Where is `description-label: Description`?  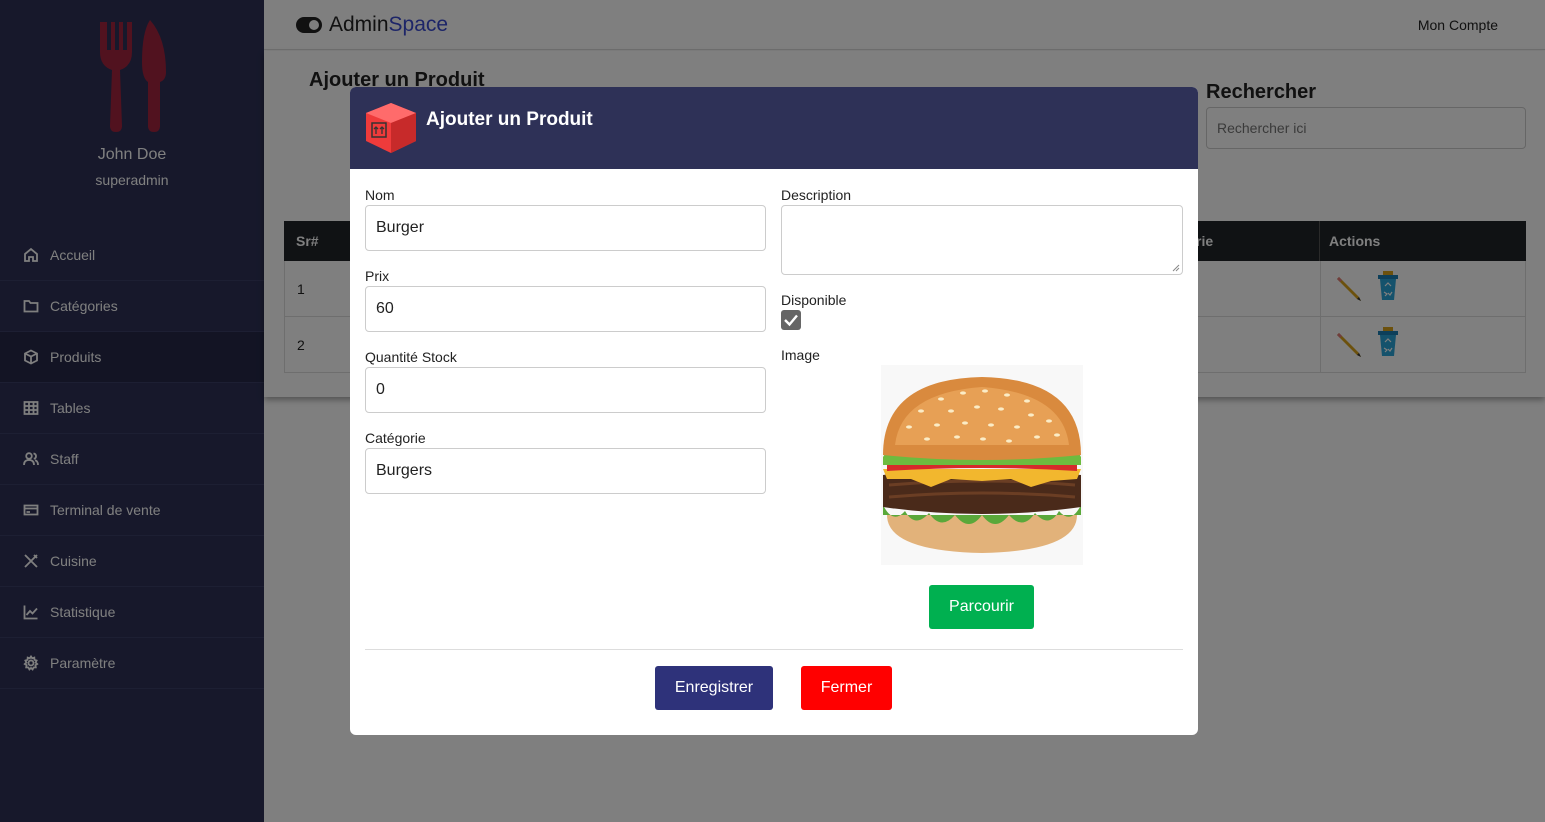
description-label: Description is located at coordinates (816, 195).